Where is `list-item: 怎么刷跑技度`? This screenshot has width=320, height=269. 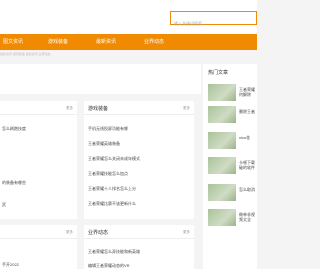
list-item: 怎么刷跑技度 is located at coordinates (14, 129).